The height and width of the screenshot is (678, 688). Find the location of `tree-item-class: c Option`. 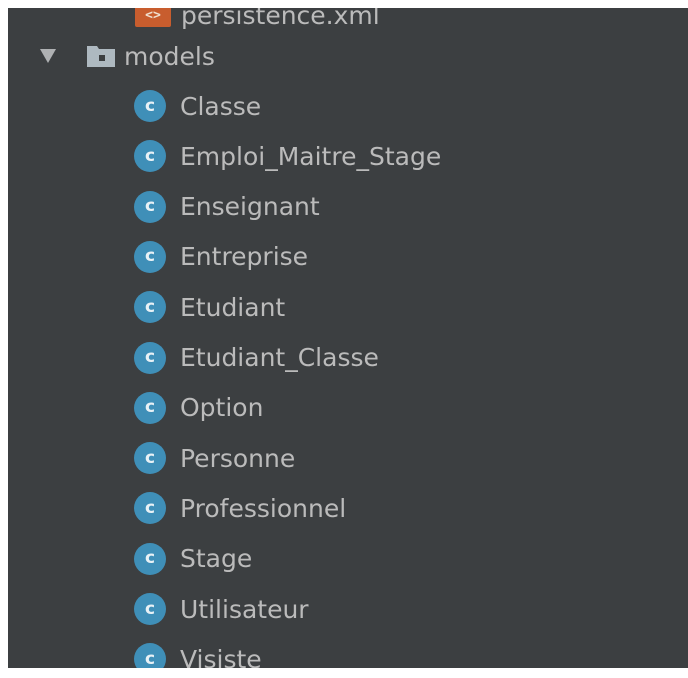

tree-item-class: c Option is located at coordinates (198, 408).